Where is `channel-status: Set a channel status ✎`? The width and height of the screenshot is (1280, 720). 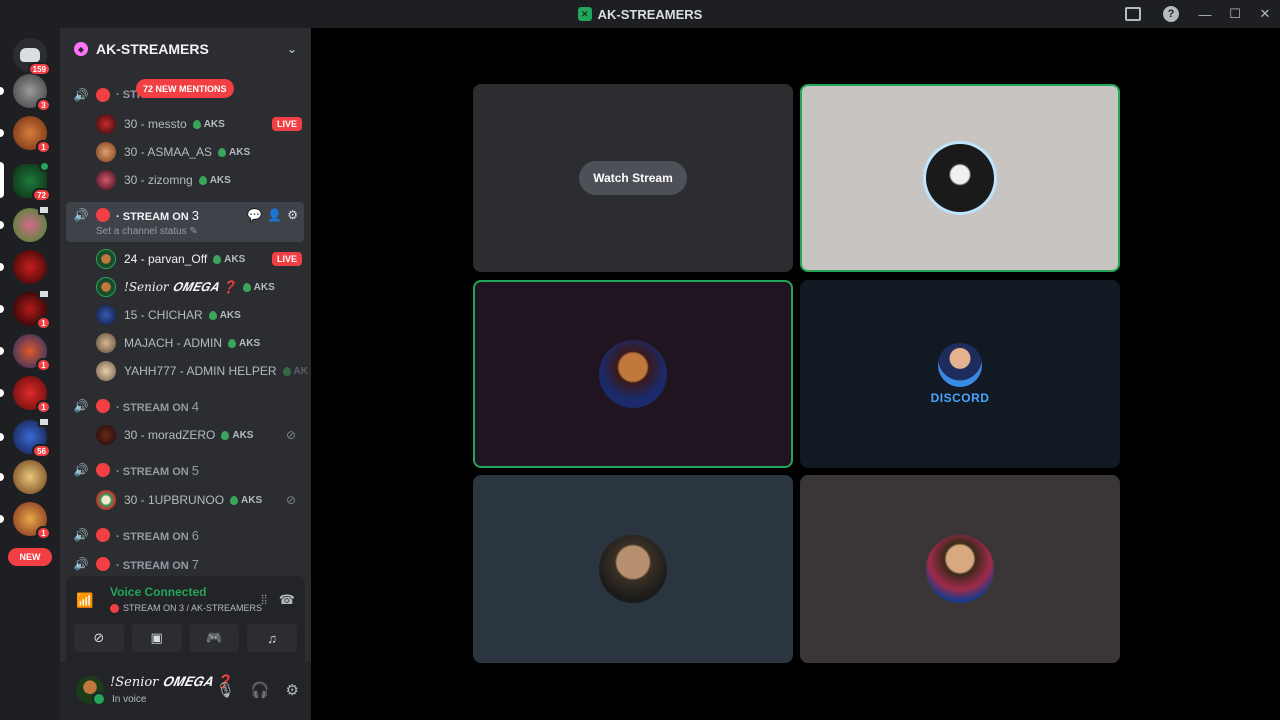
channel-status: Set a channel status ✎ is located at coordinates (147, 231).